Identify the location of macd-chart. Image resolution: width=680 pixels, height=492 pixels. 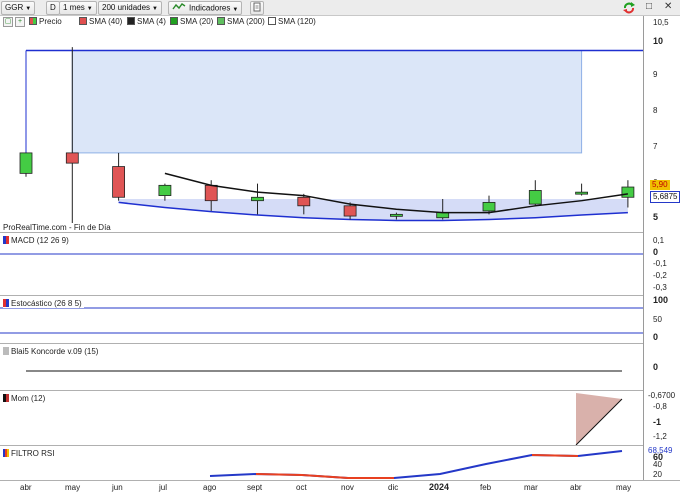
(321, 254).